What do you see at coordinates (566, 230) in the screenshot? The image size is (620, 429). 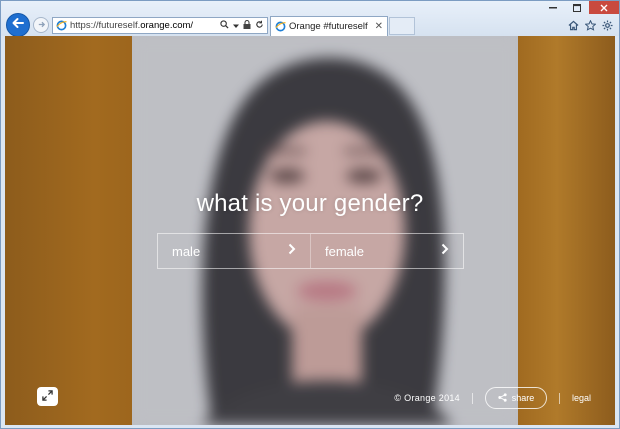 I see `right-side-panel` at bounding box center [566, 230].